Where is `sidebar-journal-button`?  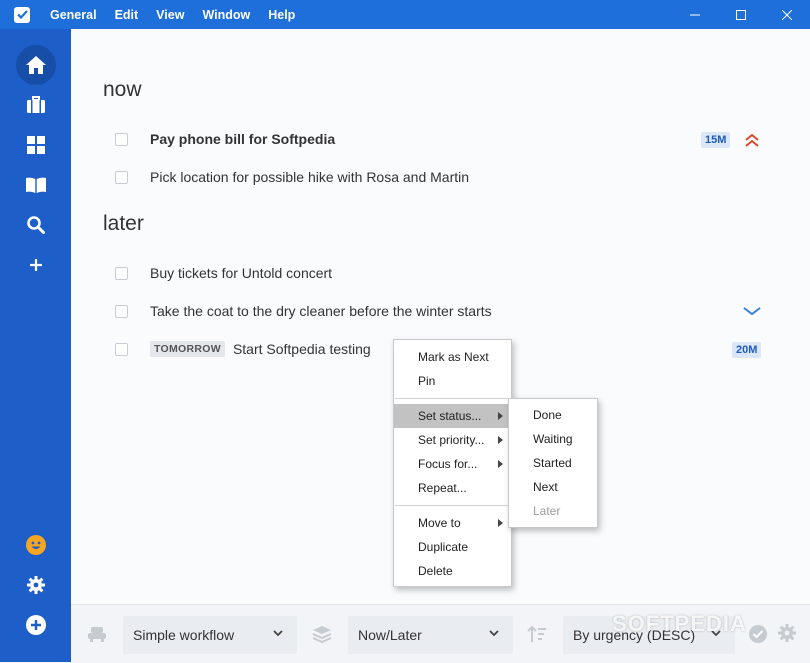
sidebar-journal-button is located at coordinates (36, 185).